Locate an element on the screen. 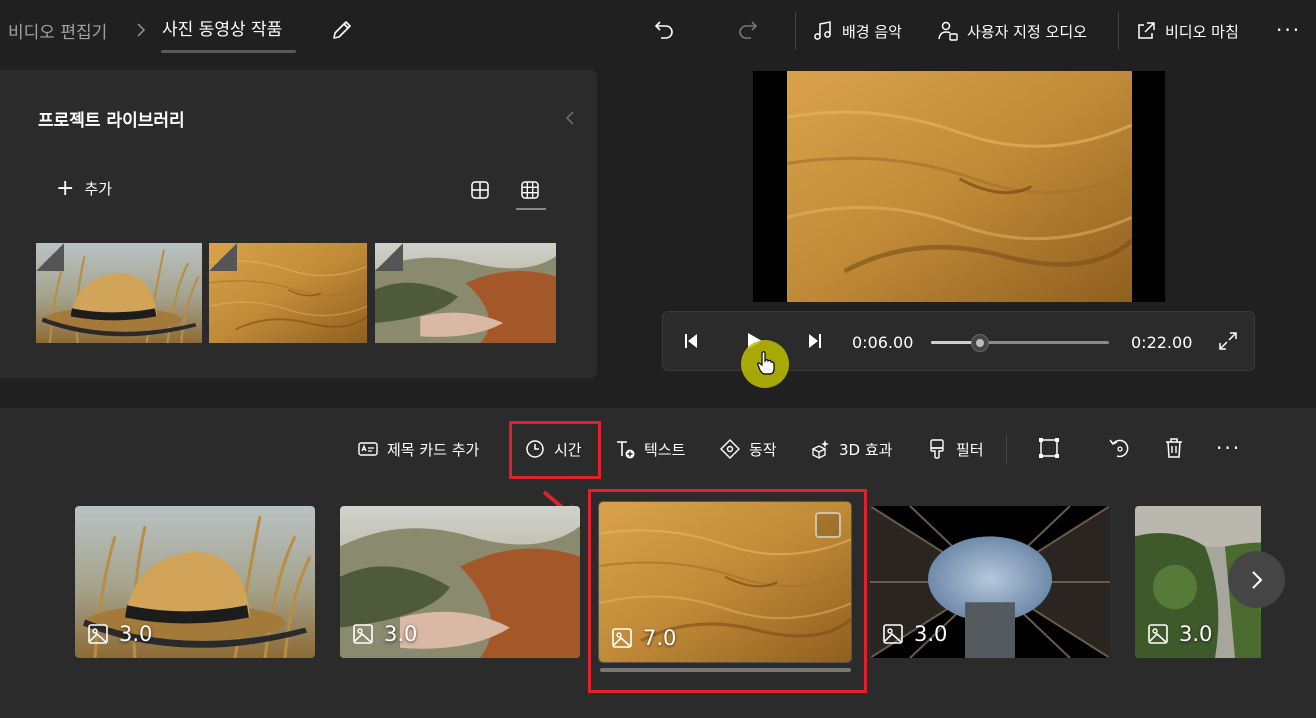 This screenshot has height=718, width=1316. library-item-desert is located at coordinates (288, 293).